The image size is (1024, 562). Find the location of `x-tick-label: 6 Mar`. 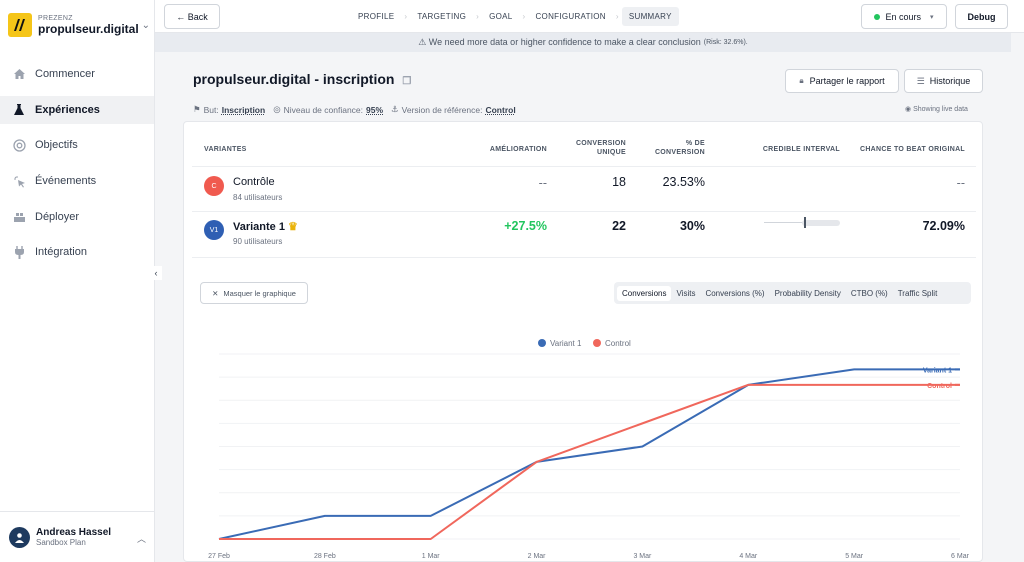

x-tick-label: 6 Mar is located at coordinates (960, 556).